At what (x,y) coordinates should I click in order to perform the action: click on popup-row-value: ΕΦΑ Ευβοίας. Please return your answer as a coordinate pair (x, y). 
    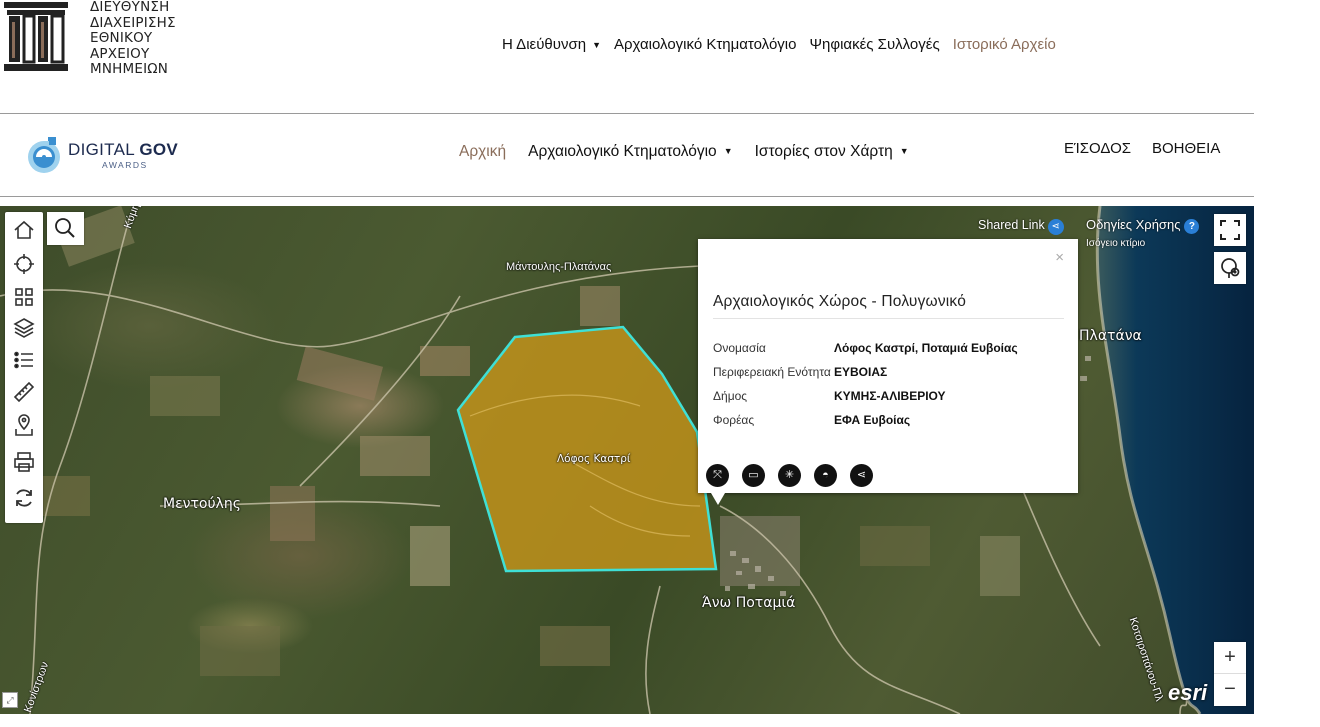
    Looking at the image, I should click on (872, 420).